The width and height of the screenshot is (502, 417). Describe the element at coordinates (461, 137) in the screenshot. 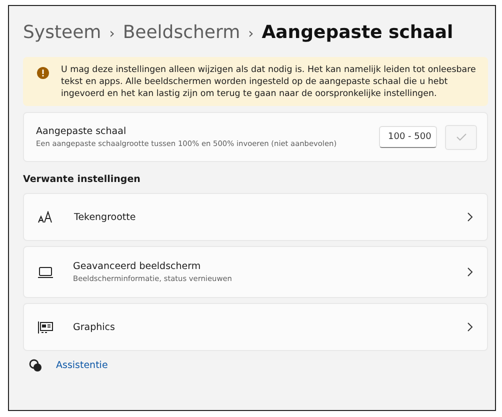

I see `checkmark-icon` at that location.